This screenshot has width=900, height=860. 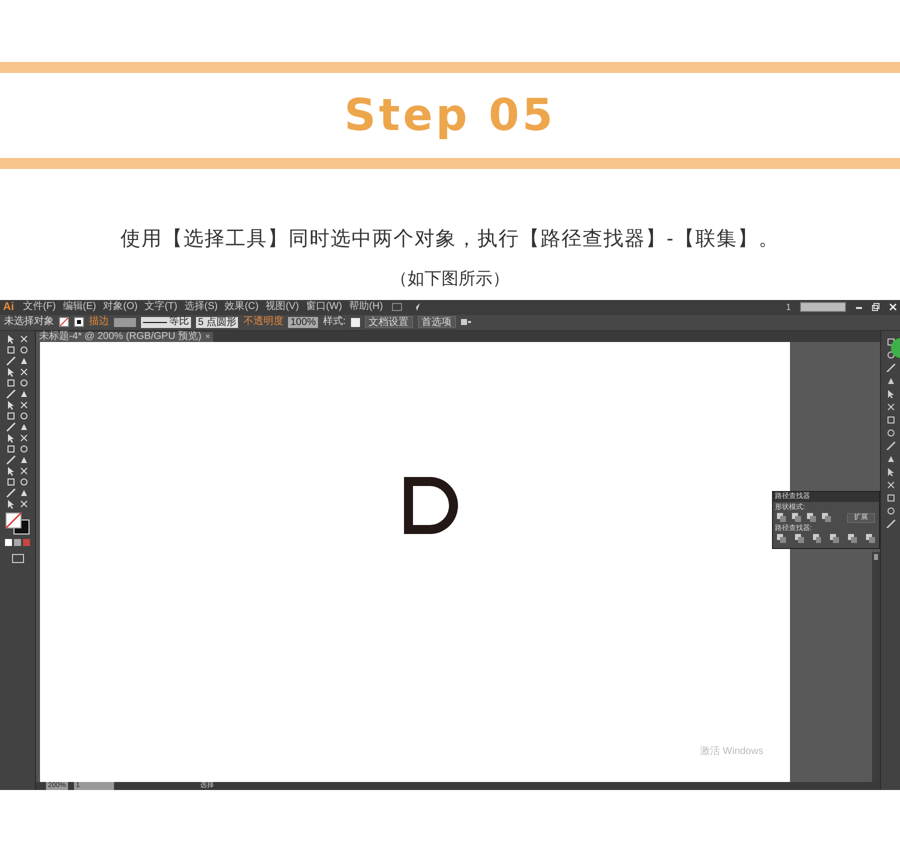 What do you see at coordinates (397, 307) in the screenshot?
I see `layout-icon` at bounding box center [397, 307].